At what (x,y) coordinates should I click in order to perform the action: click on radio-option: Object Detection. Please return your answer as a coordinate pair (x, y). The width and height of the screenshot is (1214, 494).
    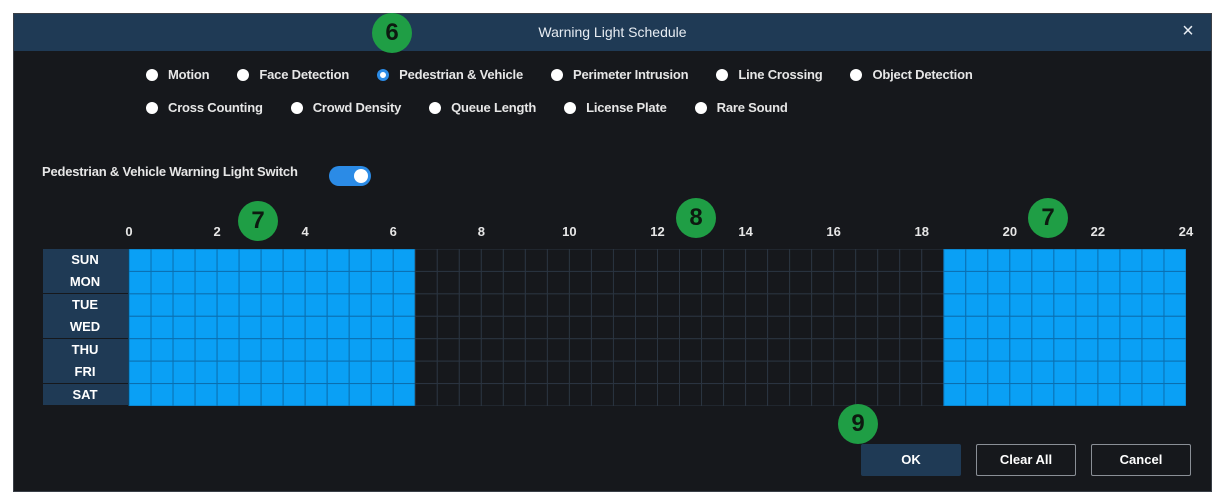
    Looking at the image, I should click on (911, 74).